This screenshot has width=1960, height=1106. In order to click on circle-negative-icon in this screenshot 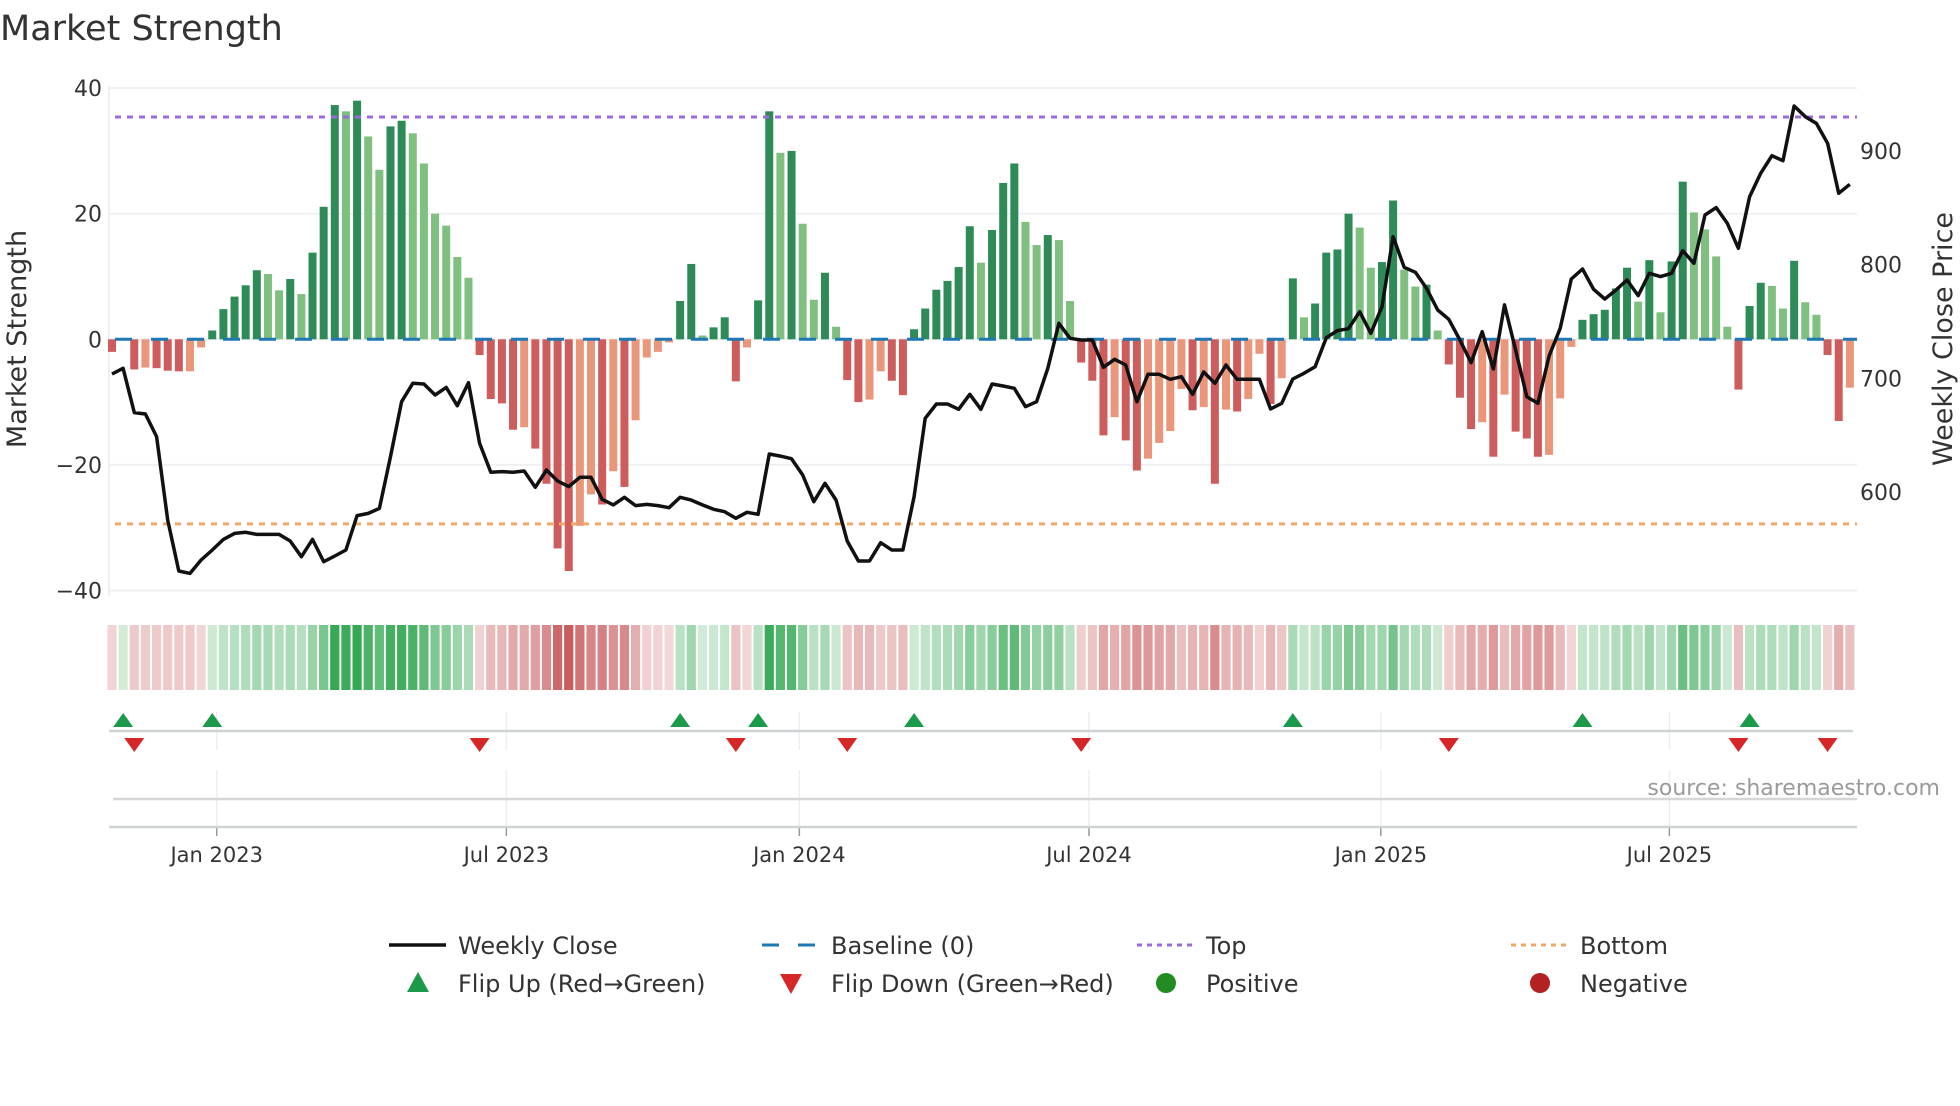, I will do `click(1540, 983)`.